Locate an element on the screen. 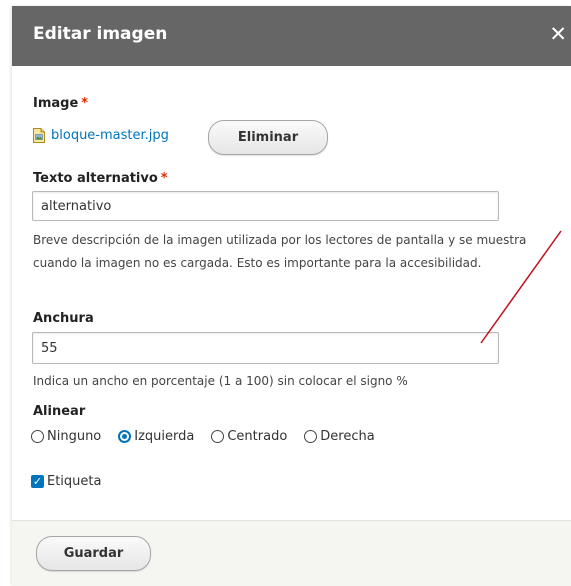 This screenshot has height=586, width=571. file-name-link: bloque-master.jpg is located at coordinates (110, 135).